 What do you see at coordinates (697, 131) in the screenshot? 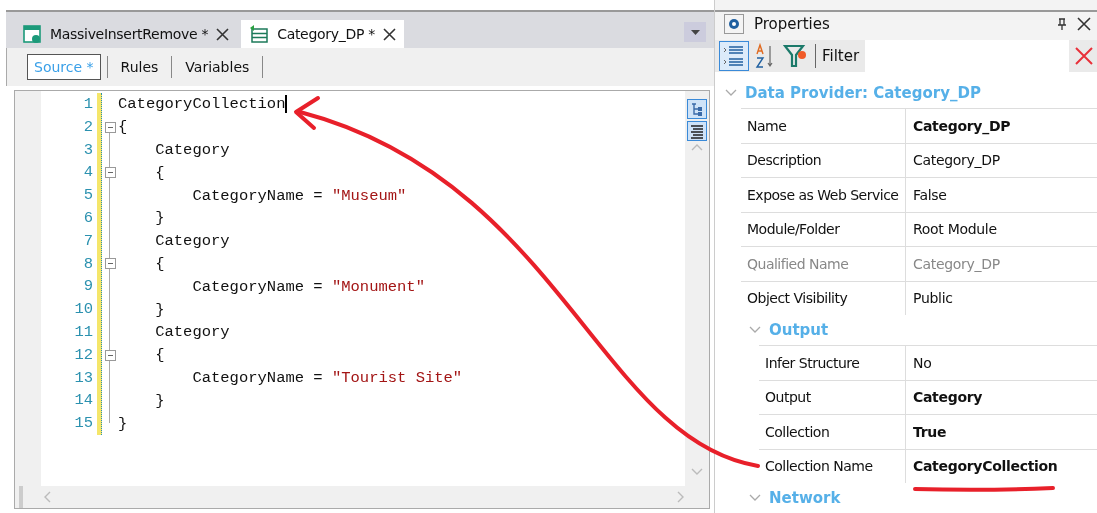
I see `format-icon` at bounding box center [697, 131].